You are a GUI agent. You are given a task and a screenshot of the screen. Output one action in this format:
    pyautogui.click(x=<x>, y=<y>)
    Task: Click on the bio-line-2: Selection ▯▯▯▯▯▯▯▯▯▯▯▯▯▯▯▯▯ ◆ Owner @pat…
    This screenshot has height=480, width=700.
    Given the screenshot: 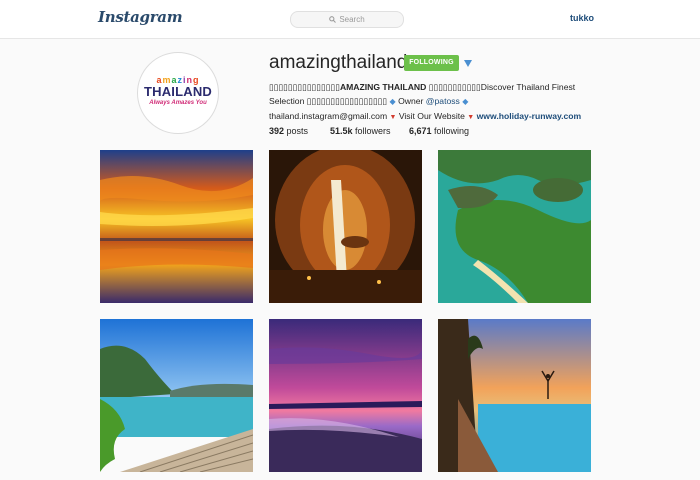 What is the action you would take?
    pyautogui.click(x=369, y=101)
    